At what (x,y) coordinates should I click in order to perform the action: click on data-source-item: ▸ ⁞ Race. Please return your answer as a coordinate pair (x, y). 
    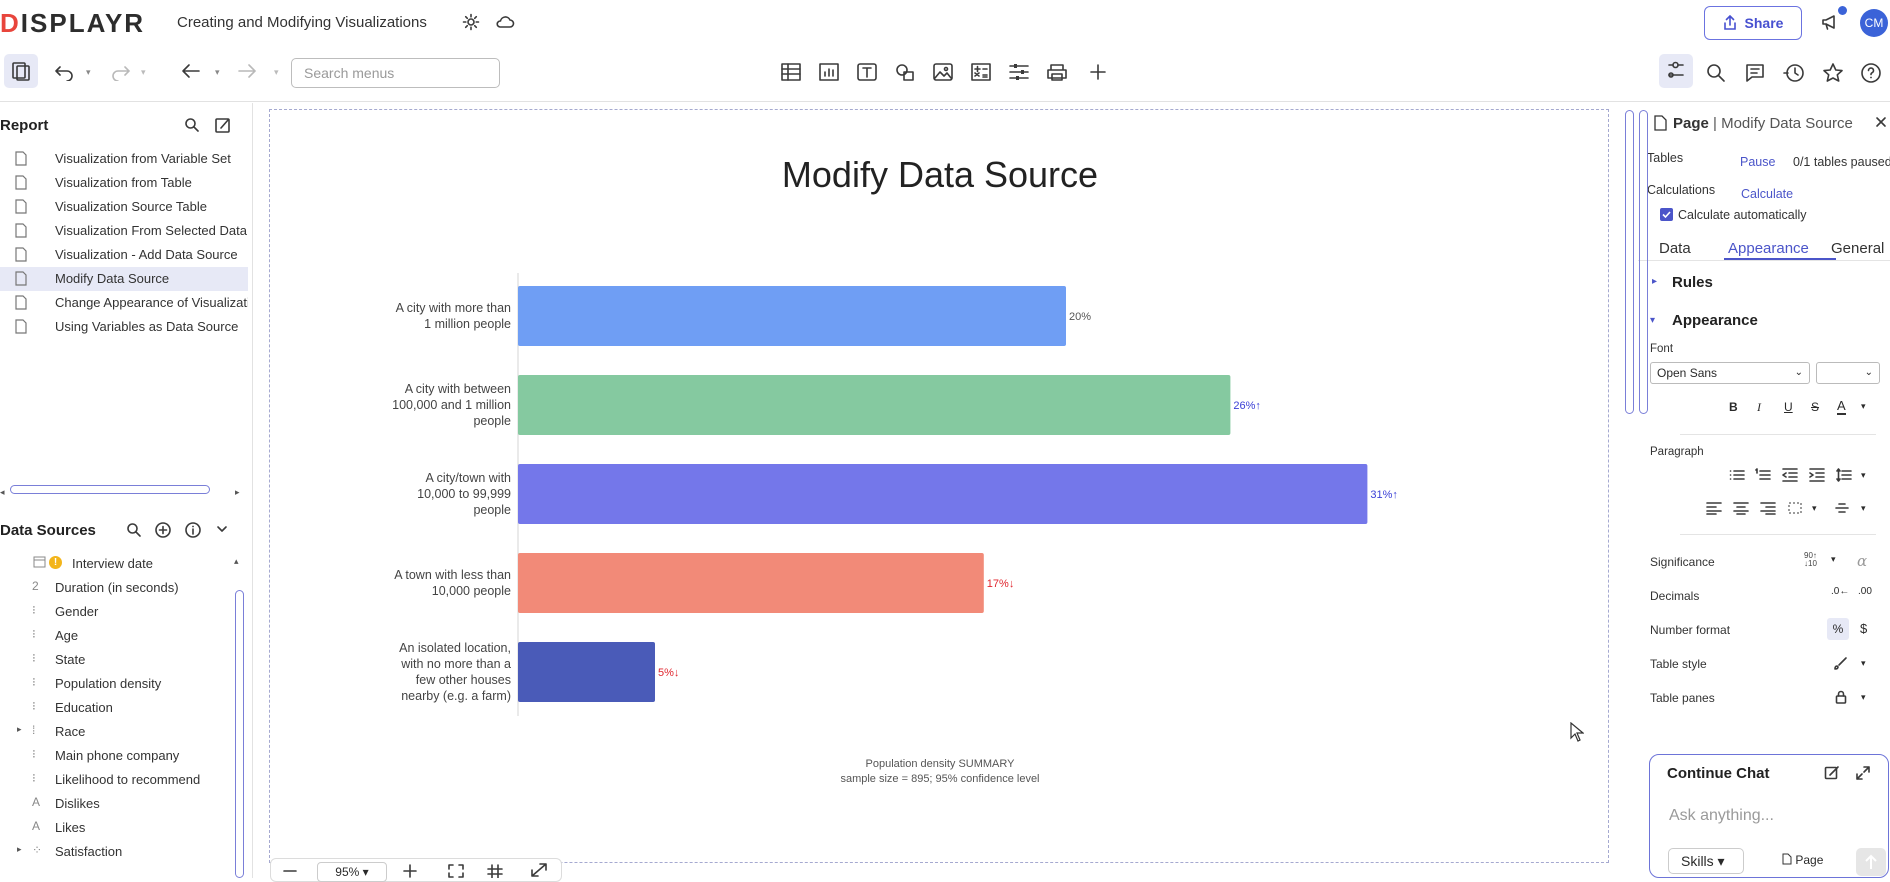
    Looking at the image, I should click on (120, 732).